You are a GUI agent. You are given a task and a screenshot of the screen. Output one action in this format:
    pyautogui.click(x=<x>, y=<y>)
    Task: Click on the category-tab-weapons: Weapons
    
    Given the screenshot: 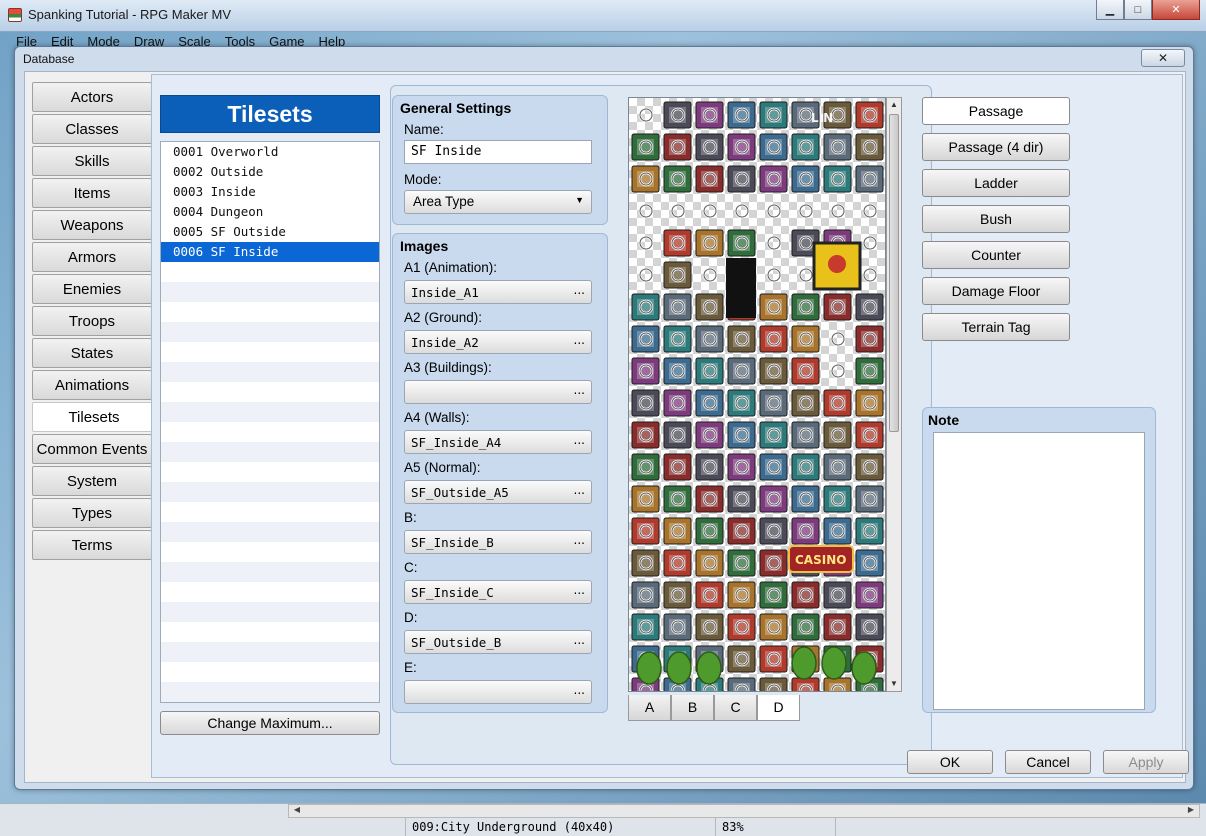 What is the action you would take?
    pyautogui.click(x=92, y=225)
    